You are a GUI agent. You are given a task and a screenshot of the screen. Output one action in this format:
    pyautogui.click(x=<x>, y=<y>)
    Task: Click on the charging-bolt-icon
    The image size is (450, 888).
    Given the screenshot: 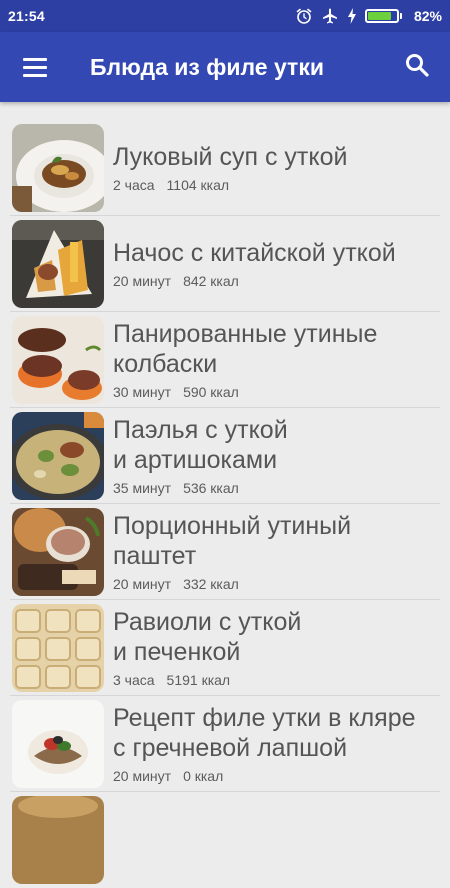 What is the action you would take?
    pyautogui.click(x=352, y=16)
    